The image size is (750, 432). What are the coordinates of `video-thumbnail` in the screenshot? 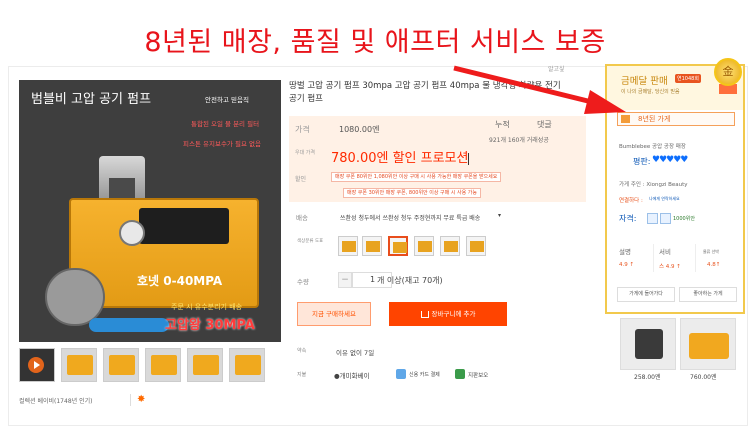 It's located at (37, 365).